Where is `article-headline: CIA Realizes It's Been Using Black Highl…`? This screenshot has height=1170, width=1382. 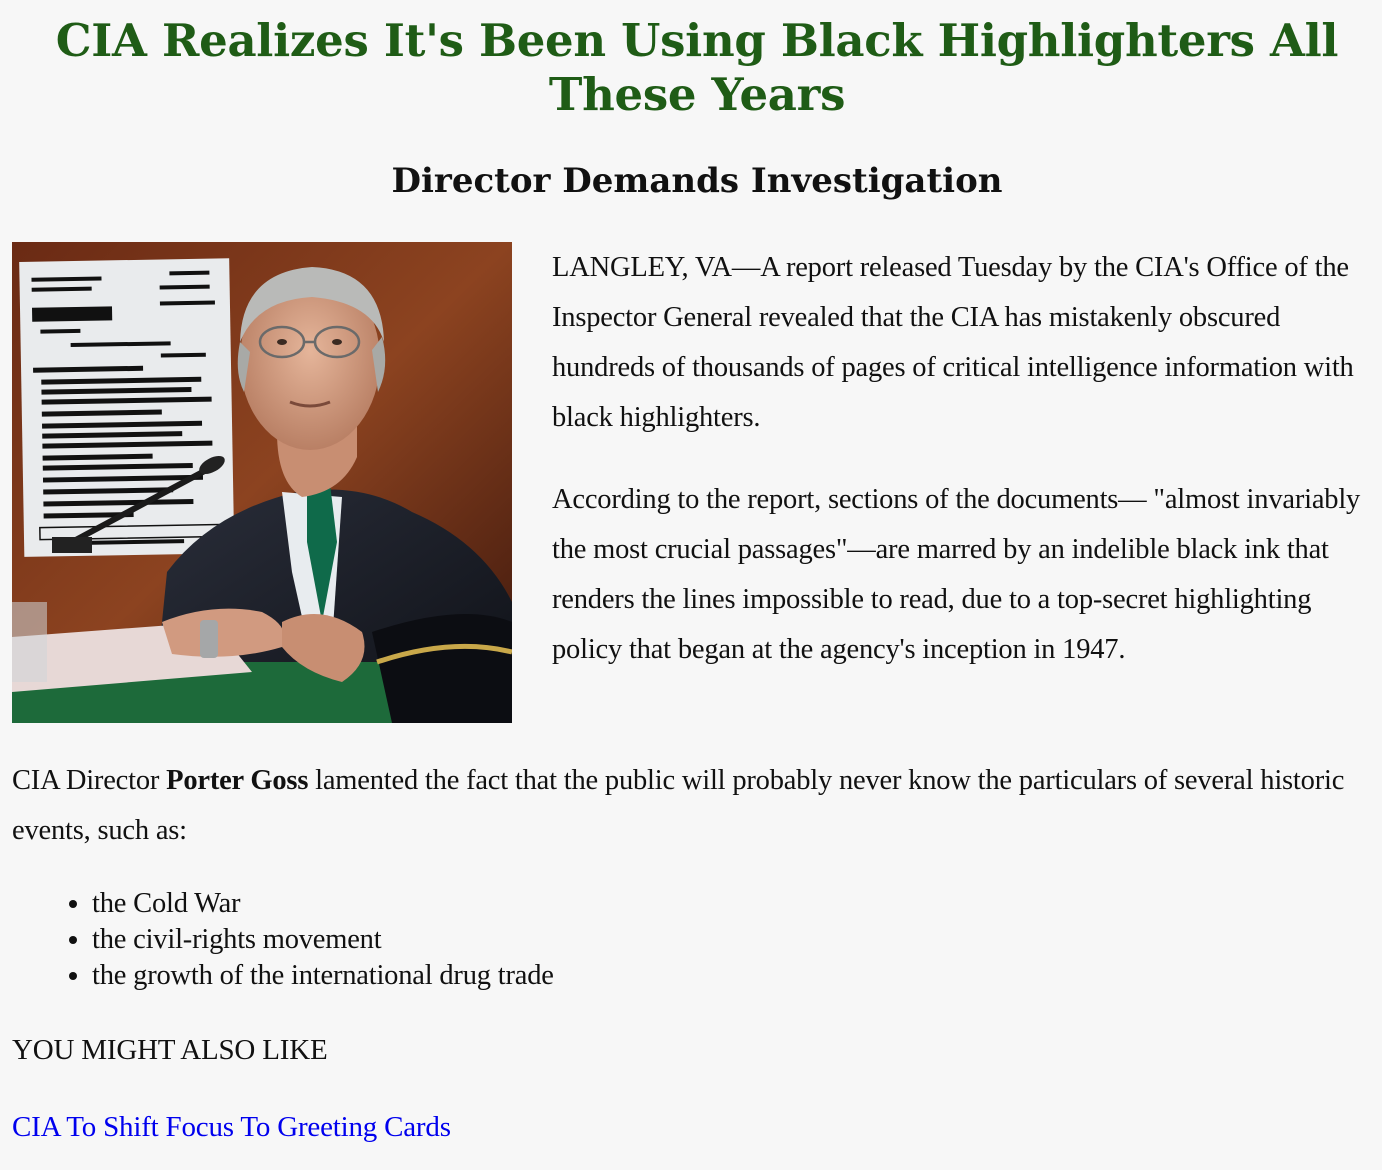 article-headline: CIA Realizes It's Been Using Black Highl… is located at coordinates (697, 67).